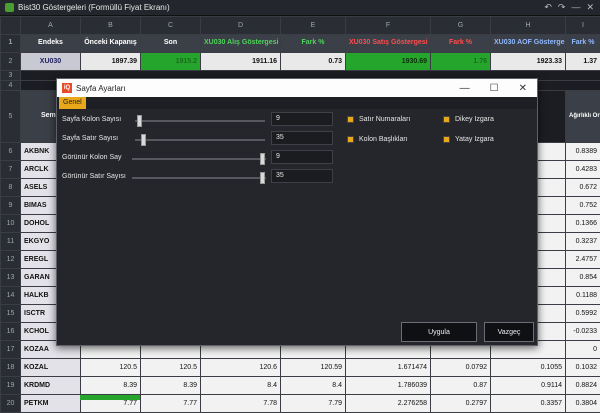  What do you see at coordinates (313, 62) in the screenshot?
I see `cell-buy-diff: 0.73` at bounding box center [313, 62].